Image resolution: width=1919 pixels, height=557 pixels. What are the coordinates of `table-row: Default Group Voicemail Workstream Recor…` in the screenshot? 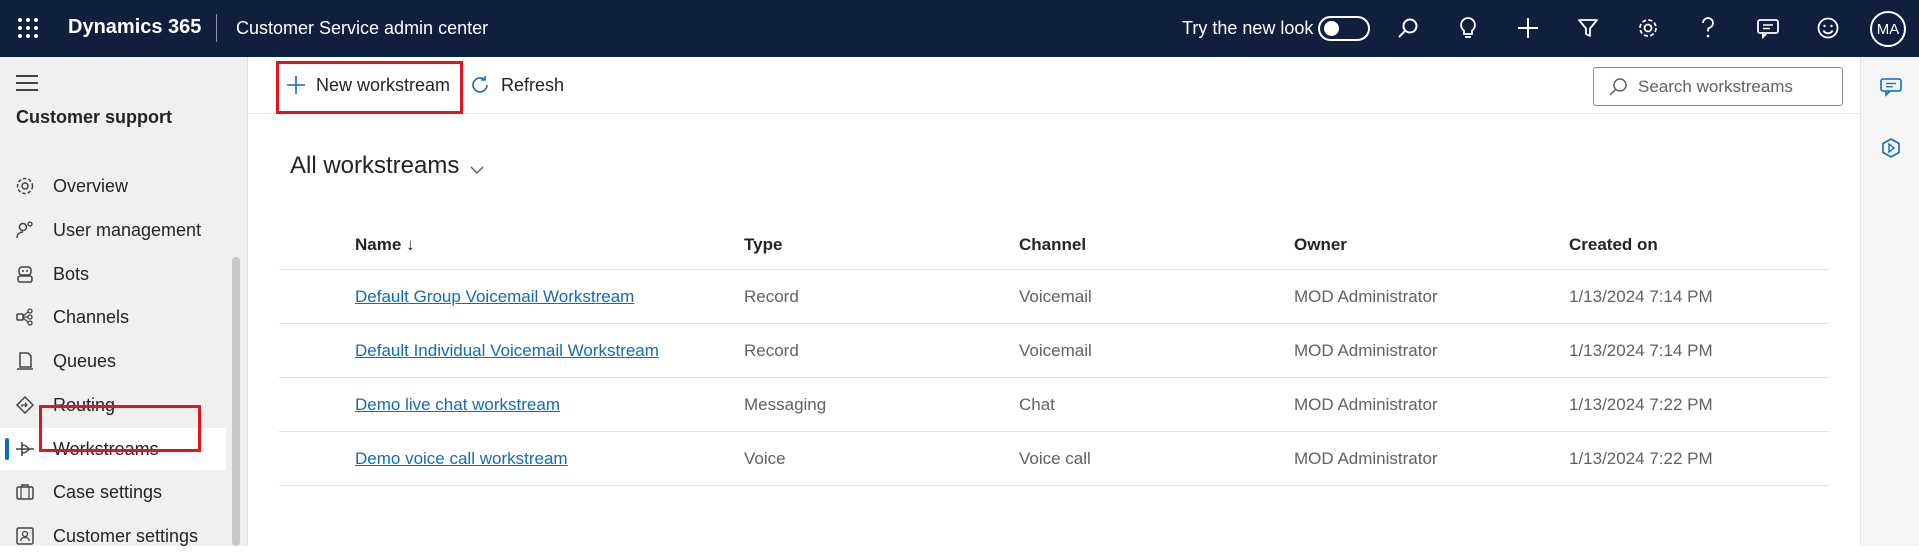 It's located at (1054, 297).